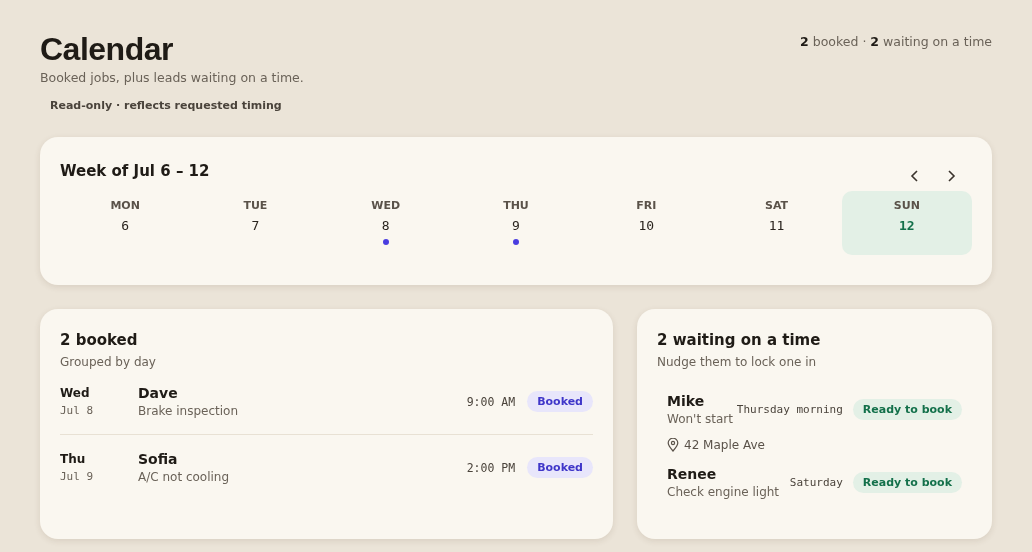 Image resolution: width=1032 pixels, height=552 pixels. I want to click on day-cell: SAT 11, so click(776, 223).